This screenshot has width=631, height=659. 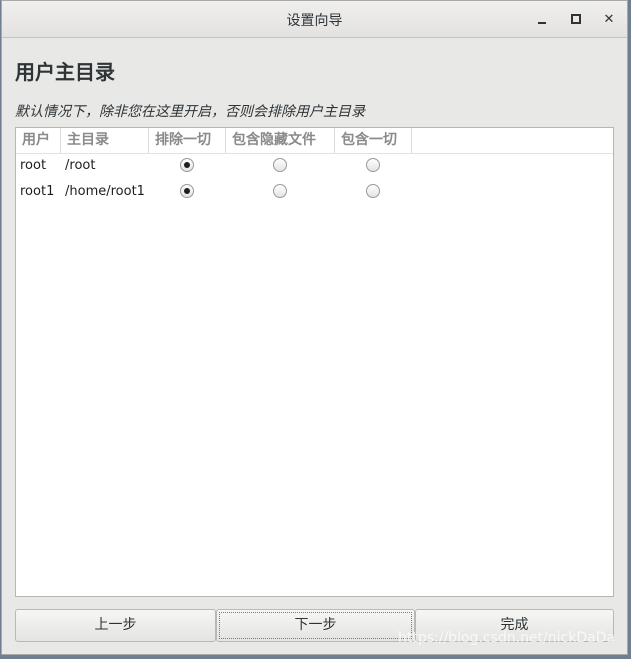 I want to click on table-row: root /root, so click(x=314, y=166).